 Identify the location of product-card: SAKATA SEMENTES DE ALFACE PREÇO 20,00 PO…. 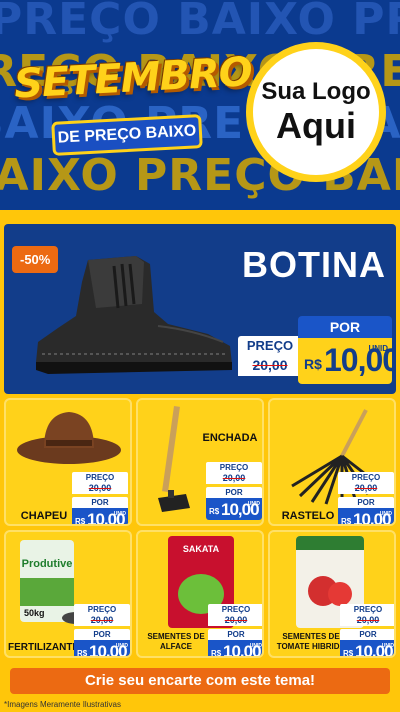
(200, 594).